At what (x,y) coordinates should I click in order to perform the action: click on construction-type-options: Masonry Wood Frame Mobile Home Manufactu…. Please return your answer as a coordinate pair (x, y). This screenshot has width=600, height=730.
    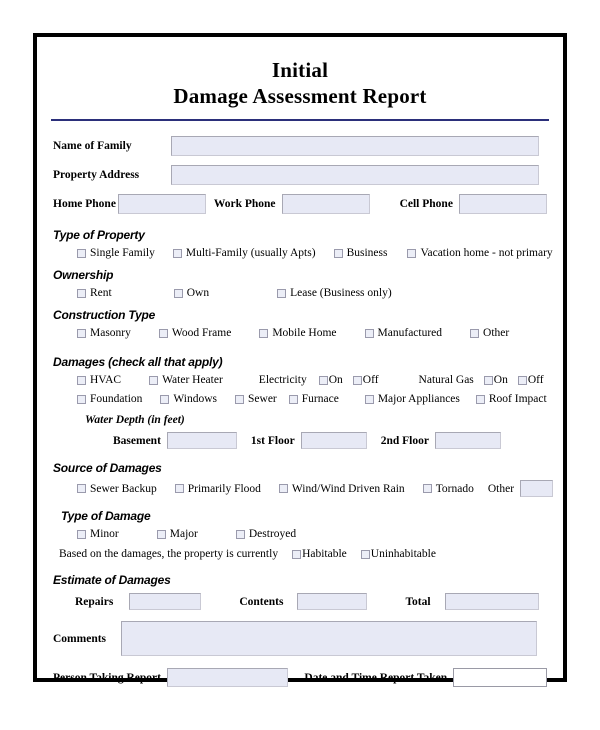
    Looking at the image, I should click on (300, 333).